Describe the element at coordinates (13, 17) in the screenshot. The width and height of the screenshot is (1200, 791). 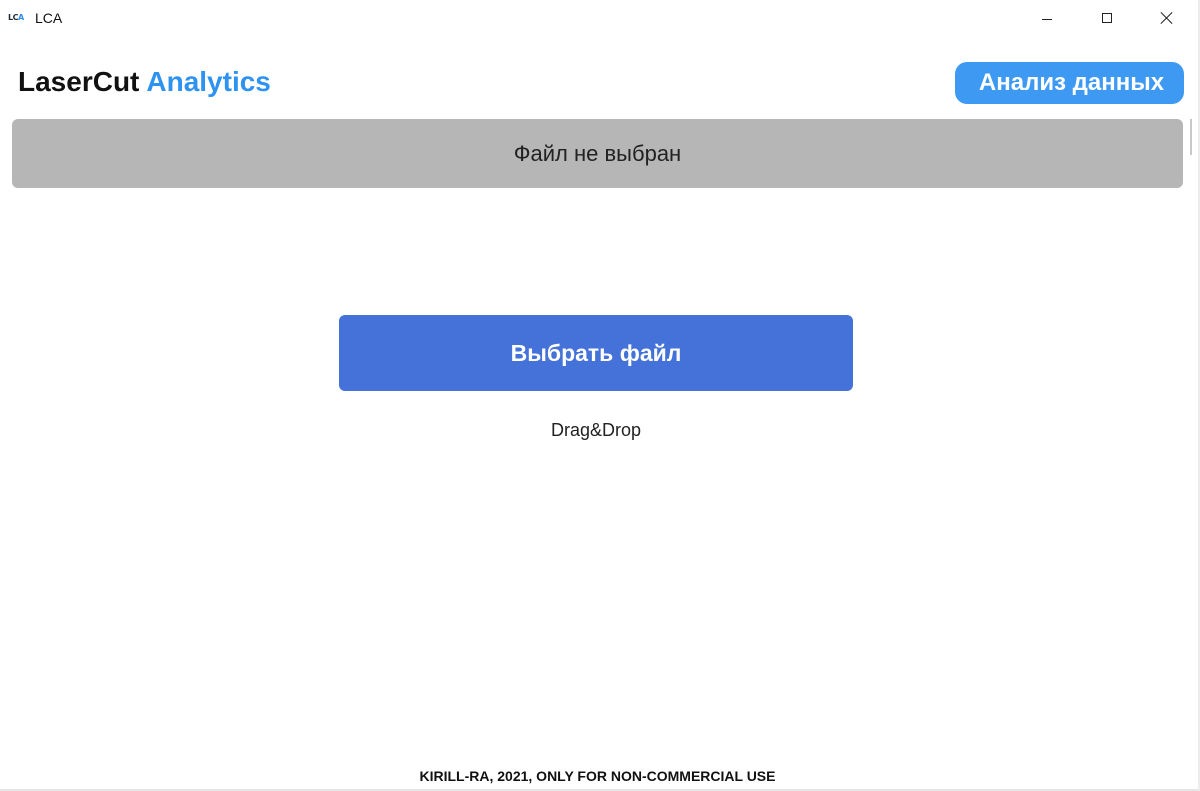
I see `app-logo-icon-left: LC` at that location.